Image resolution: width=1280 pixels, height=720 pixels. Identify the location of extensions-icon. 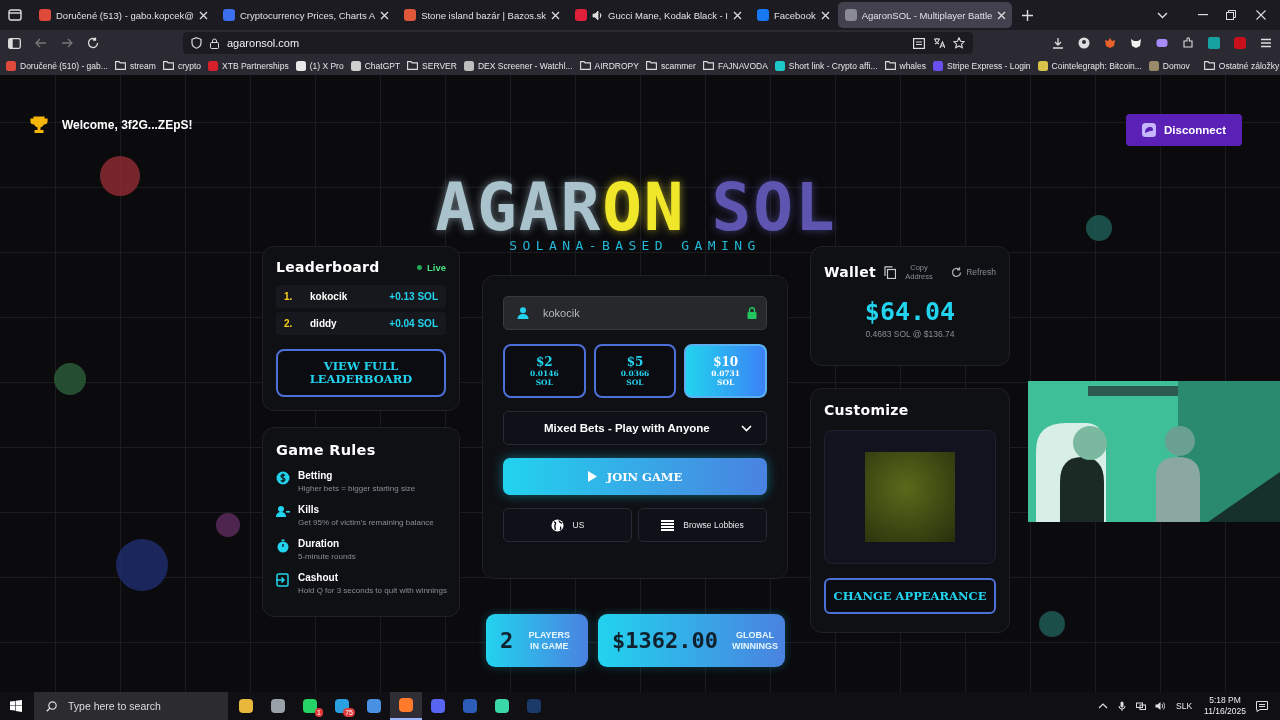
(1188, 43).